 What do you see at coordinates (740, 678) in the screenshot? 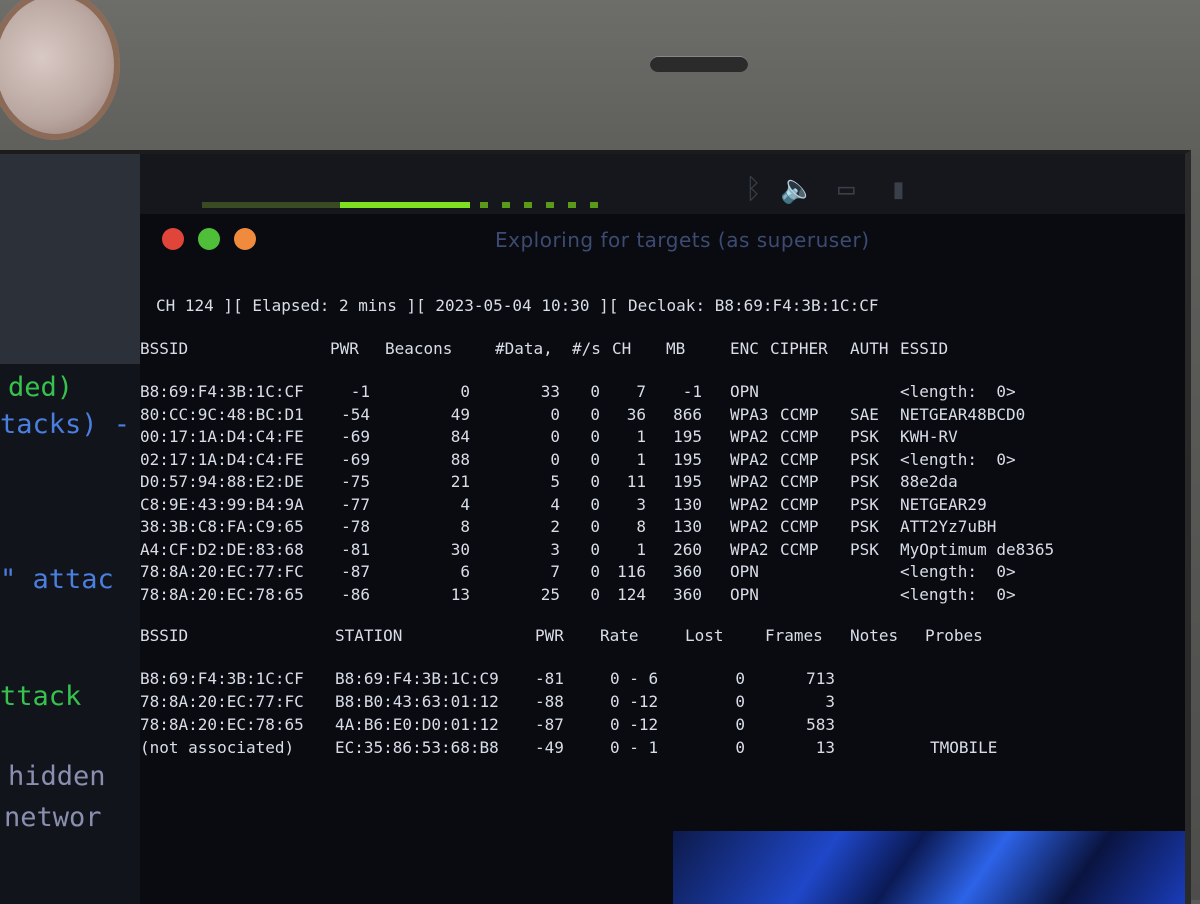
I see `sta-row-0-col-4: 0` at bounding box center [740, 678].